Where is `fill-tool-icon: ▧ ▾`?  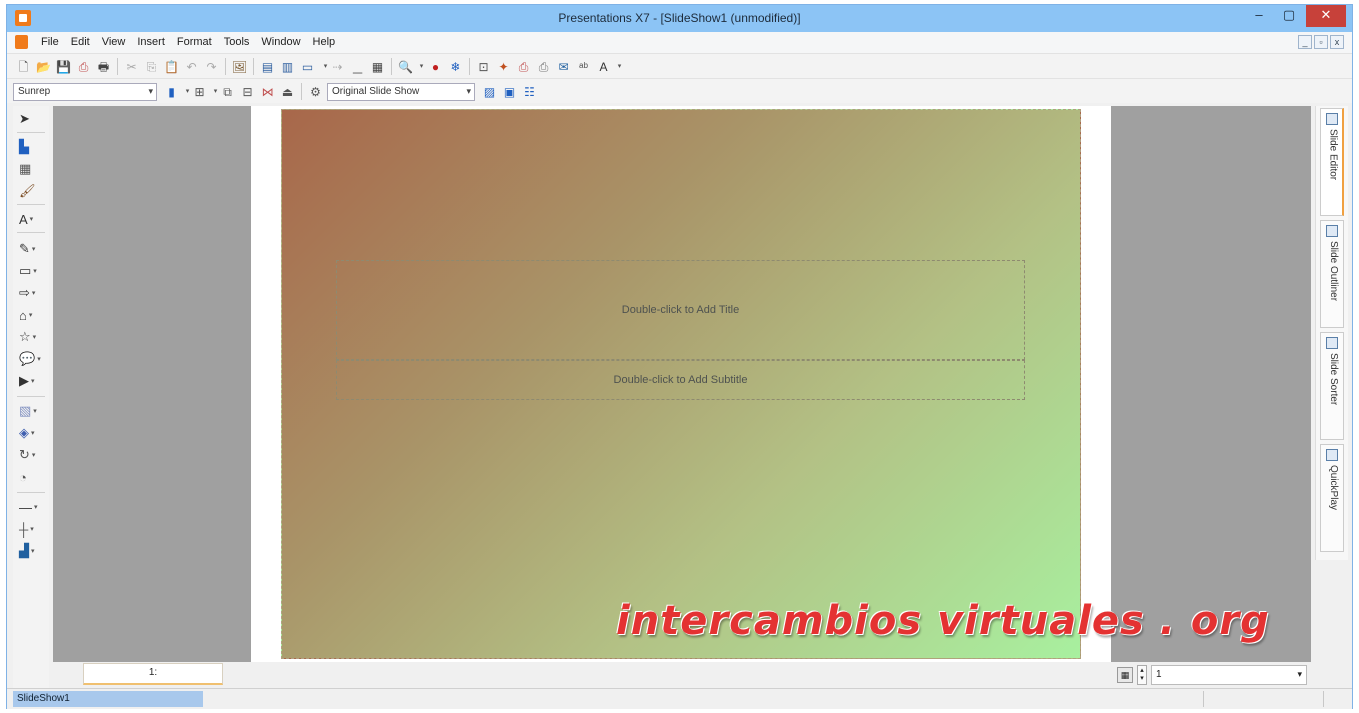 fill-tool-icon: ▧ ▾ is located at coordinates (32, 411).